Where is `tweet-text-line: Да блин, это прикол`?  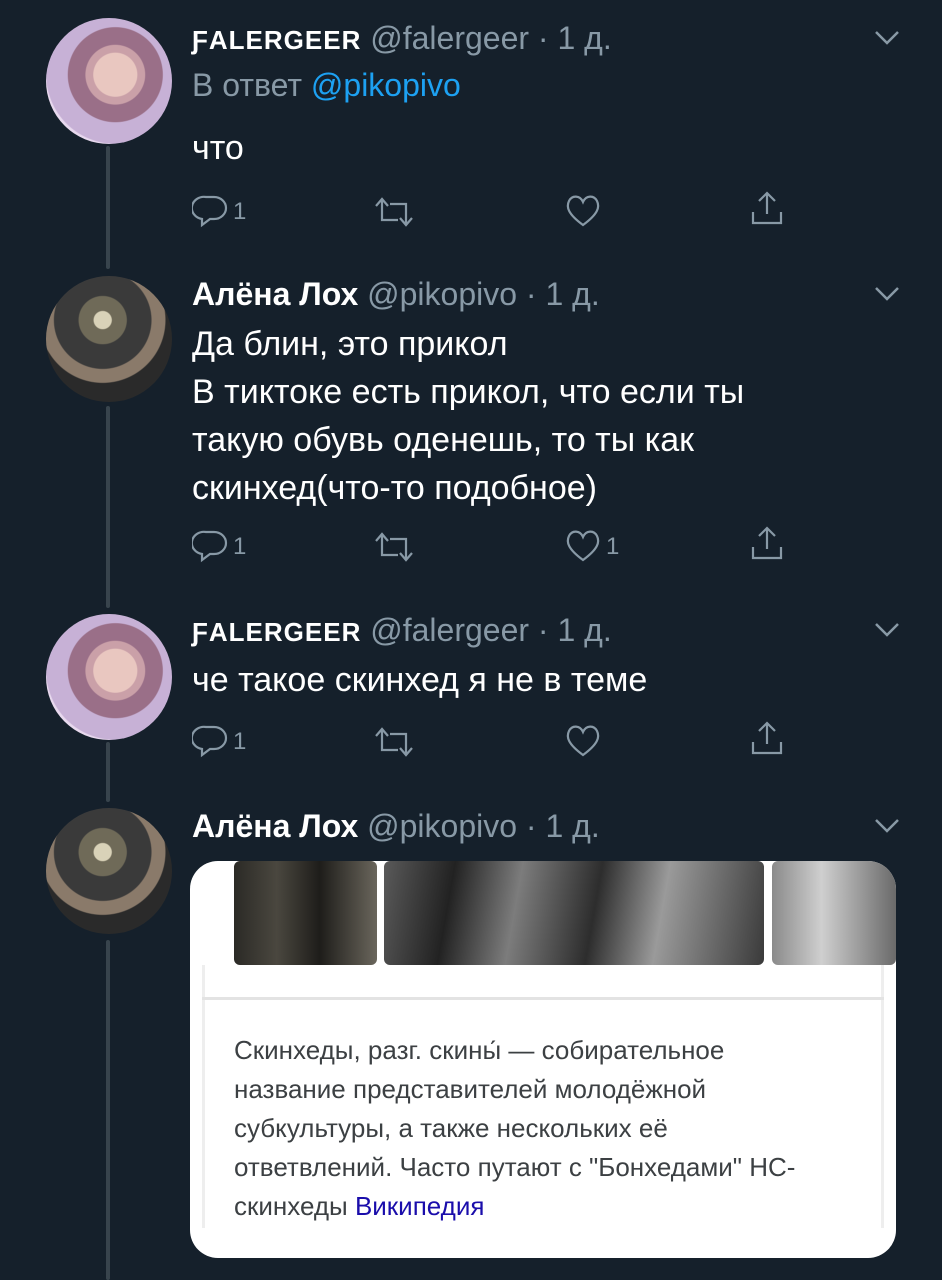
tweet-text-line: Да блин, это прикол is located at coordinates (350, 344).